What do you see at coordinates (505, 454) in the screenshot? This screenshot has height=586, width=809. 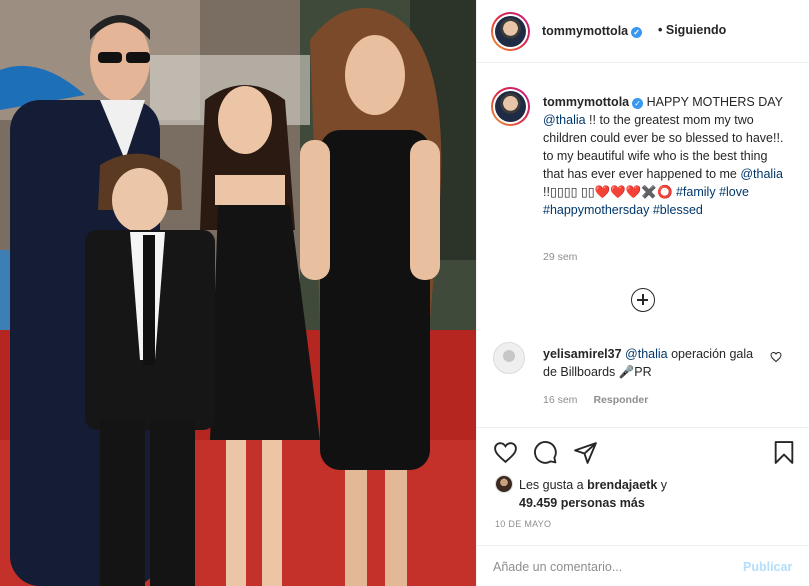 I see `heart-icon` at bounding box center [505, 454].